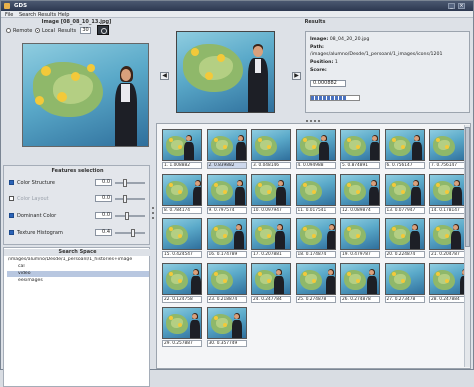 This screenshot has width=474, height=387. What do you see at coordinates (21, 6) in the screenshot?
I see `window-title: GDS` at bounding box center [21, 6].